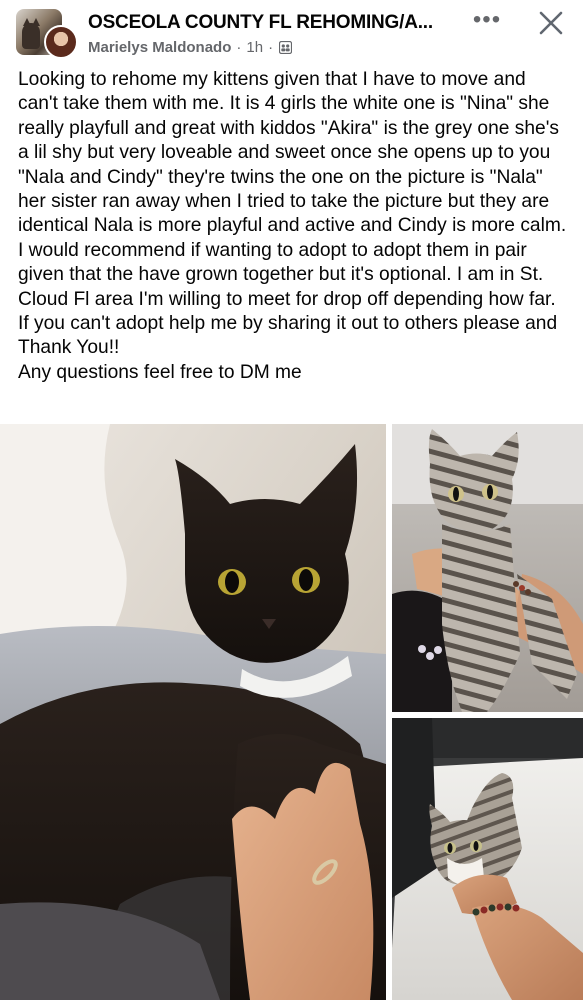  I want to click on photo-tabby-white-kitten, so click(487, 859).